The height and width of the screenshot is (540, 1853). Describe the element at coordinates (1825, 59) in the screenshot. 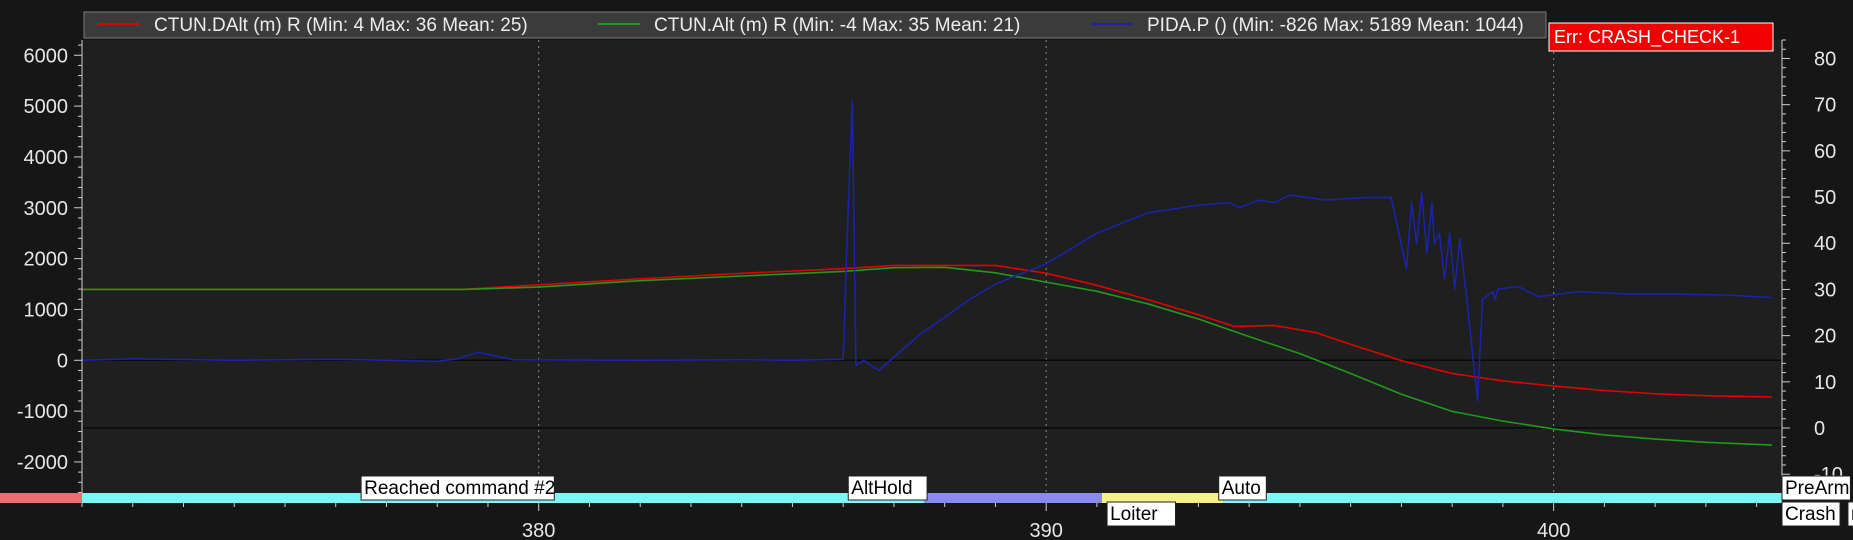

I see `right-tick-label: 80` at that location.